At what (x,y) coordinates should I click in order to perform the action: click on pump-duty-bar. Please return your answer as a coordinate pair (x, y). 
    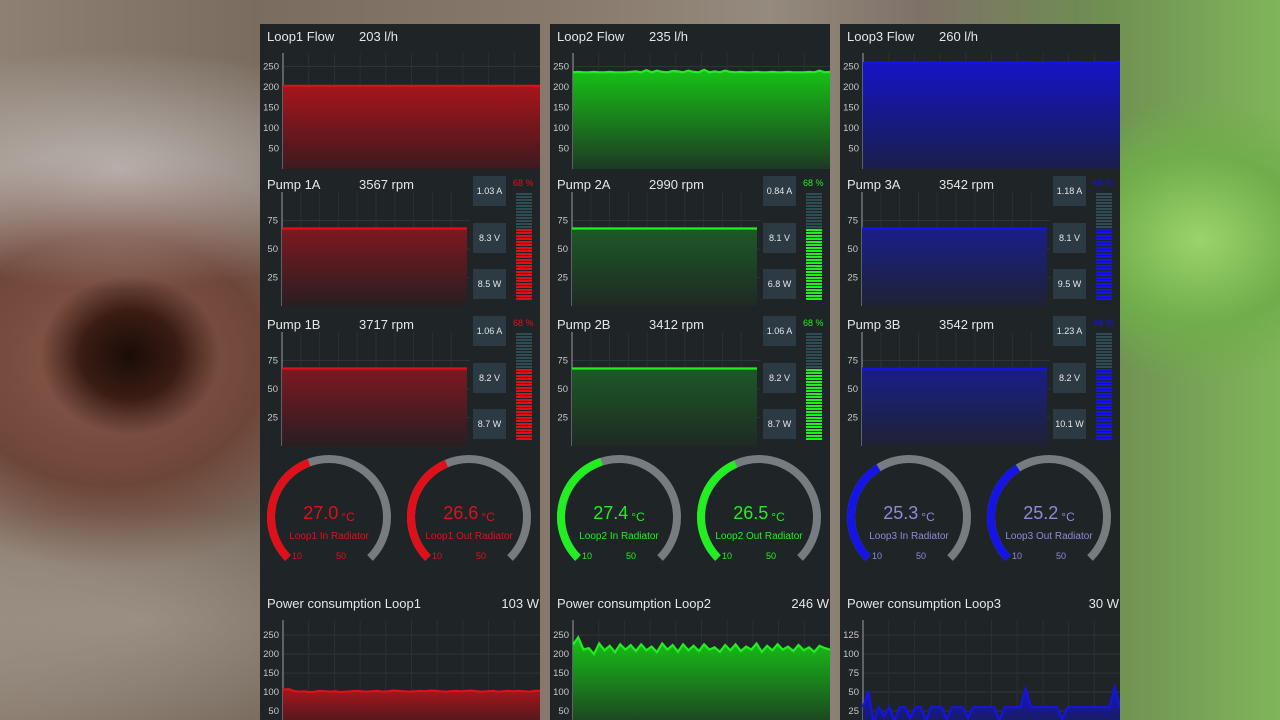
    Looking at the image, I should click on (814, 247).